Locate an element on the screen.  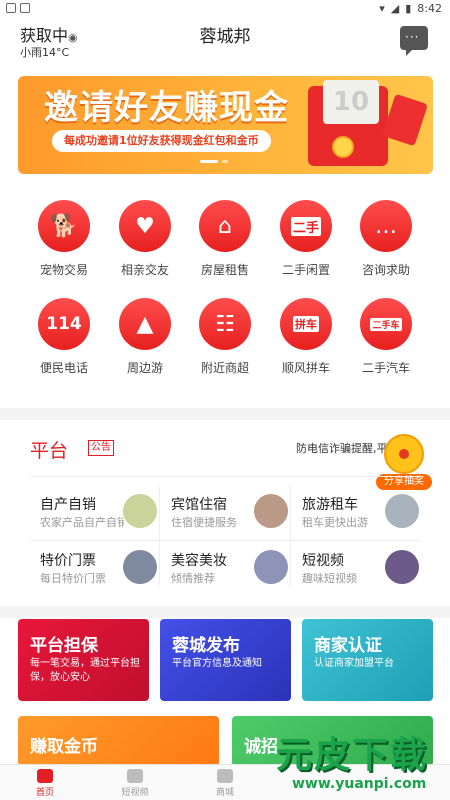
page-title: 蓉城邦 is located at coordinates (225, 37).